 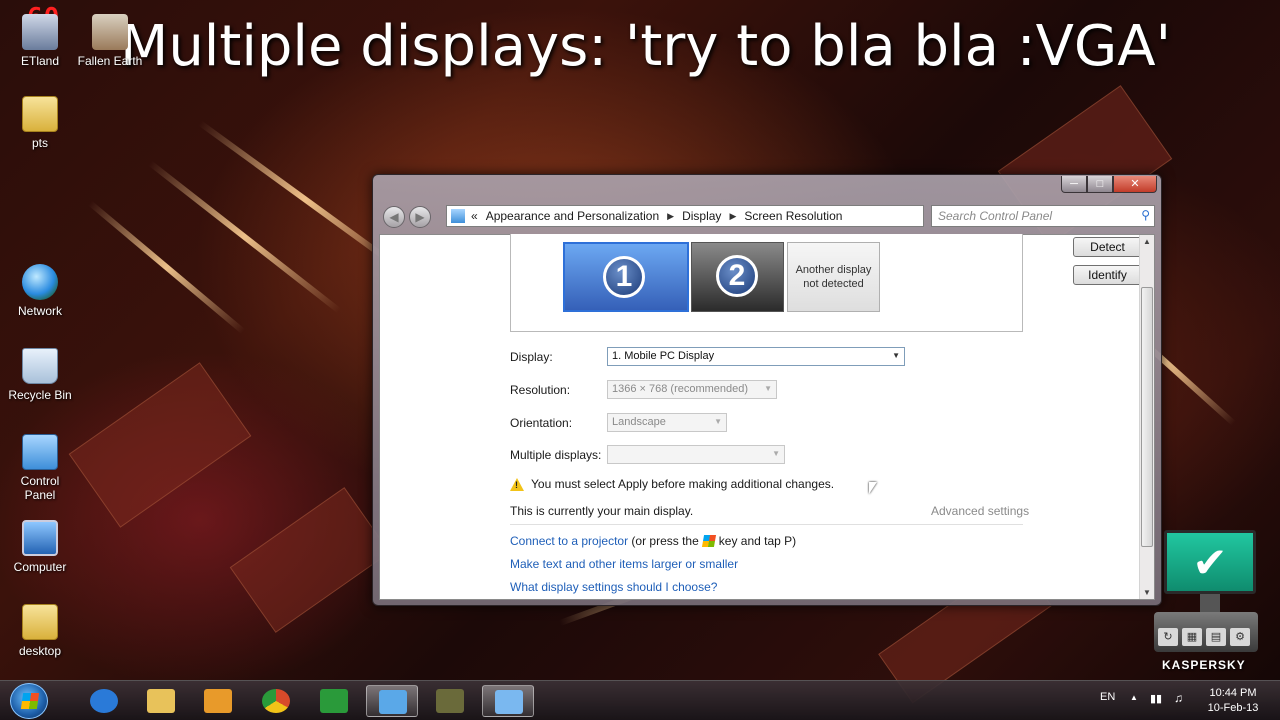 I want to click on language-indicator: EN, so click(x=1107, y=697).